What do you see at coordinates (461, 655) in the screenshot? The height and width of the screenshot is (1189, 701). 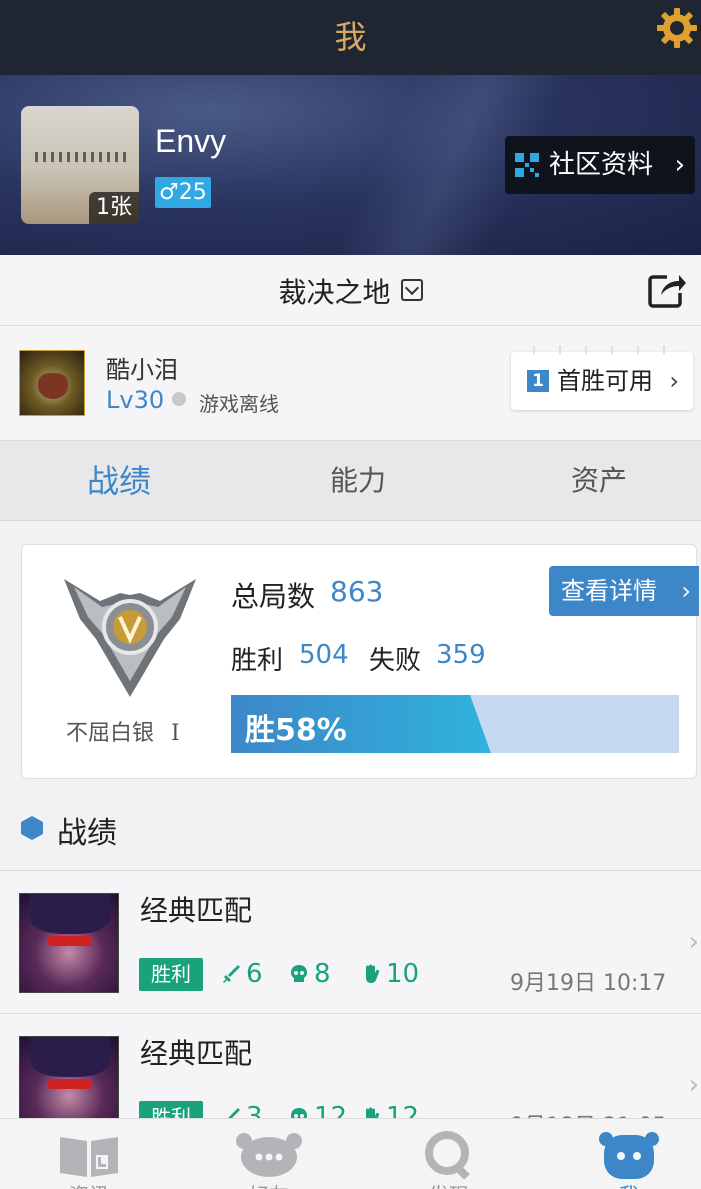 I see `losses-value: 359` at bounding box center [461, 655].